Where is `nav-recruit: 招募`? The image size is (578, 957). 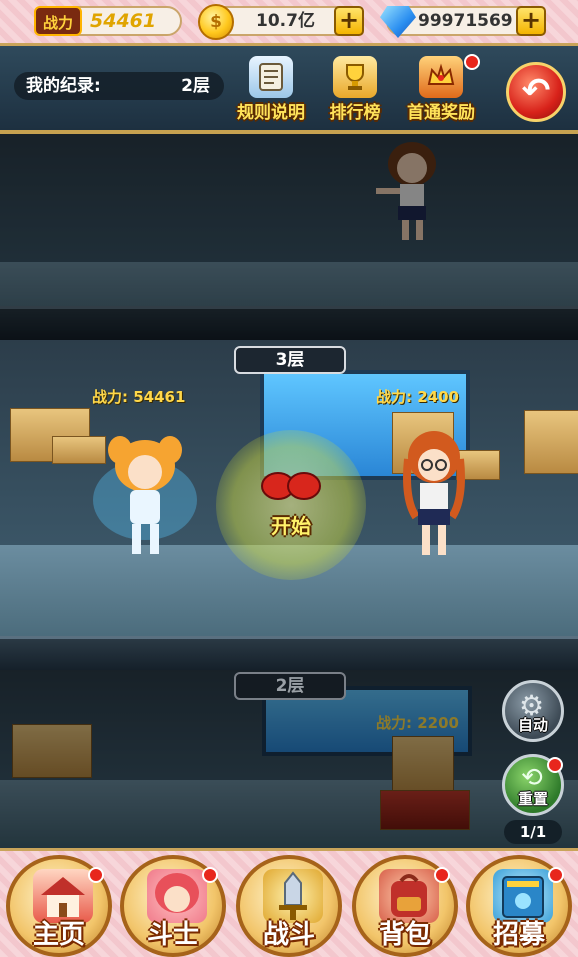
nav-recruit: 招募 is located at coordinates (519, 906).